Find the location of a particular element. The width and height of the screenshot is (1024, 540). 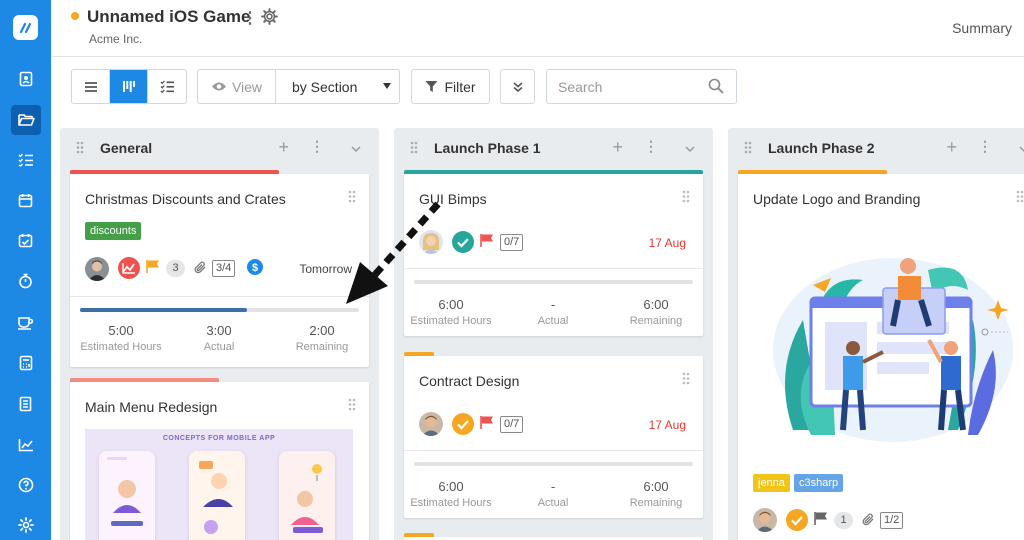

search-box is located at coordinates (641, 86).